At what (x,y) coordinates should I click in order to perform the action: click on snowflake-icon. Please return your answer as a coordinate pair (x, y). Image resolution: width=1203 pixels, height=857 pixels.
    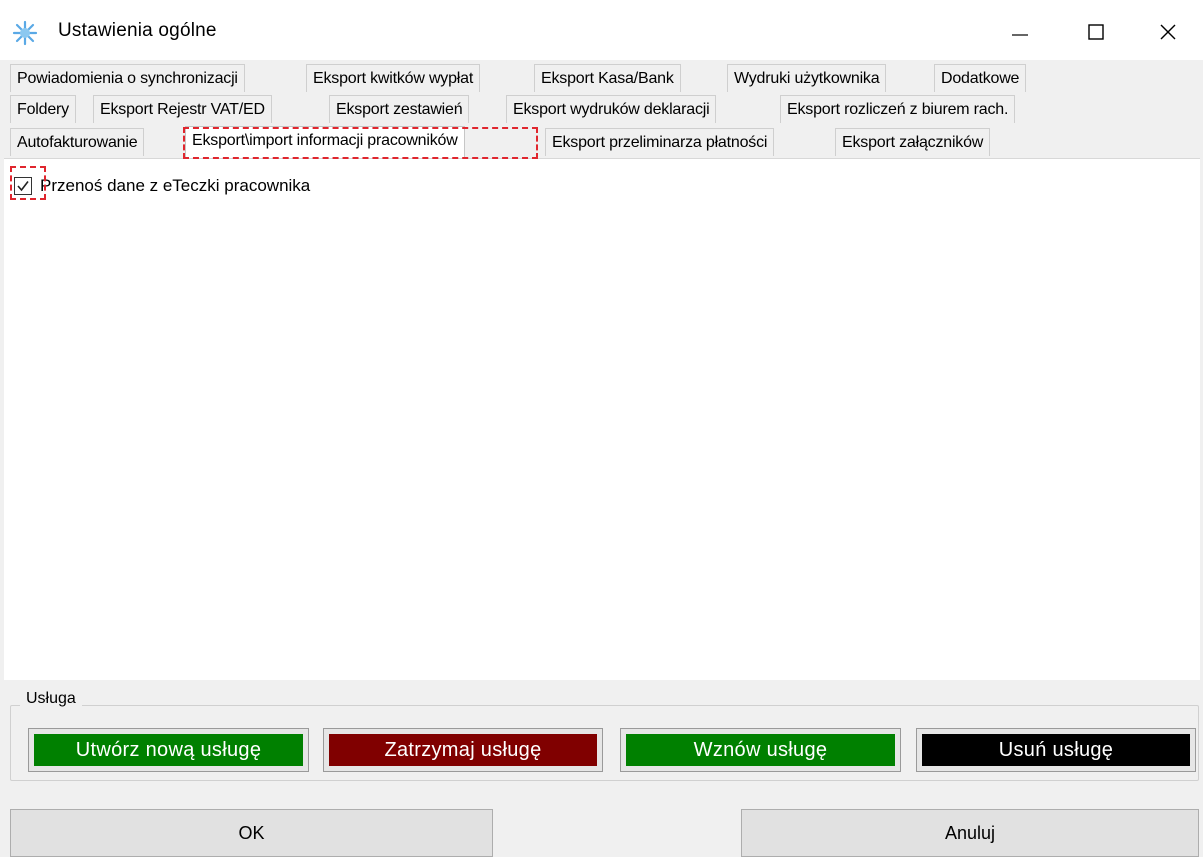
    Looking at the image, I should click on (25, 33).